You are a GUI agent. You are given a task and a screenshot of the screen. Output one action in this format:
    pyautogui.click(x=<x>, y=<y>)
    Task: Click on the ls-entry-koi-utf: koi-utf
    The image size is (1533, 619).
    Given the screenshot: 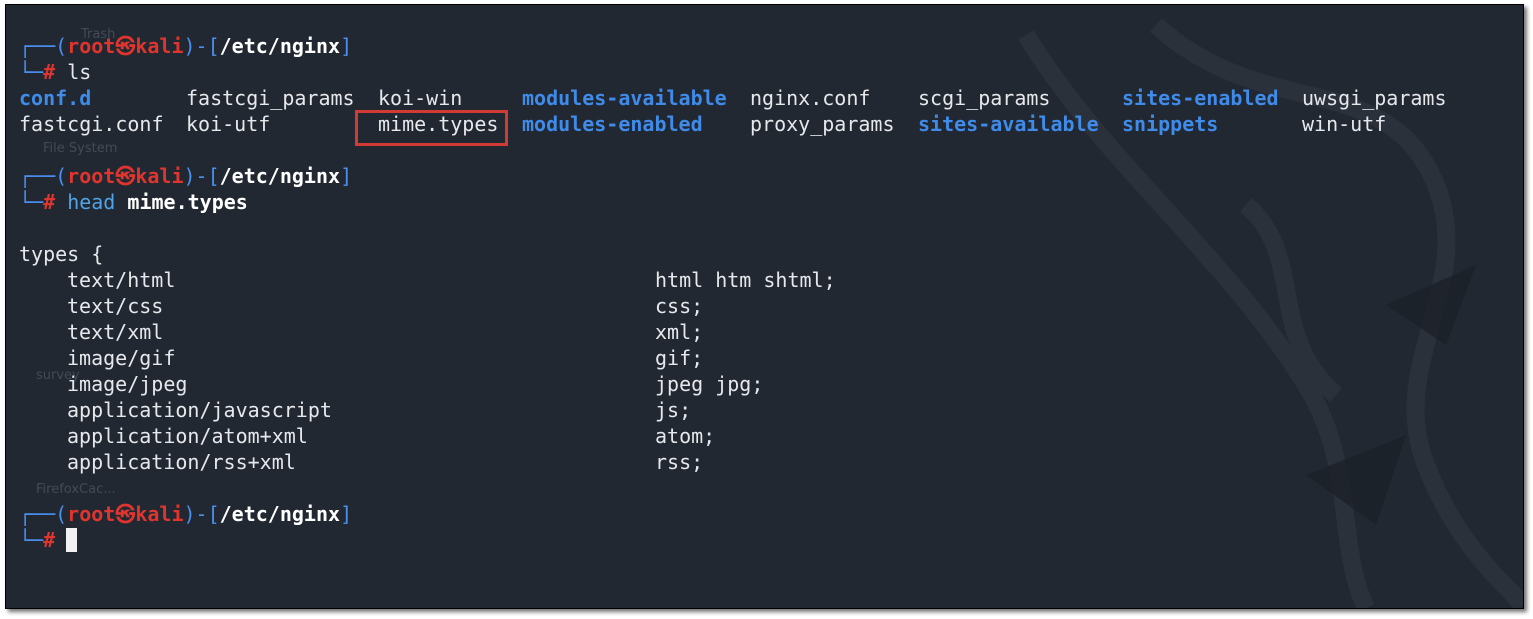 What is the action you would take?
    pyautogui.click(x=228, y=124)
    